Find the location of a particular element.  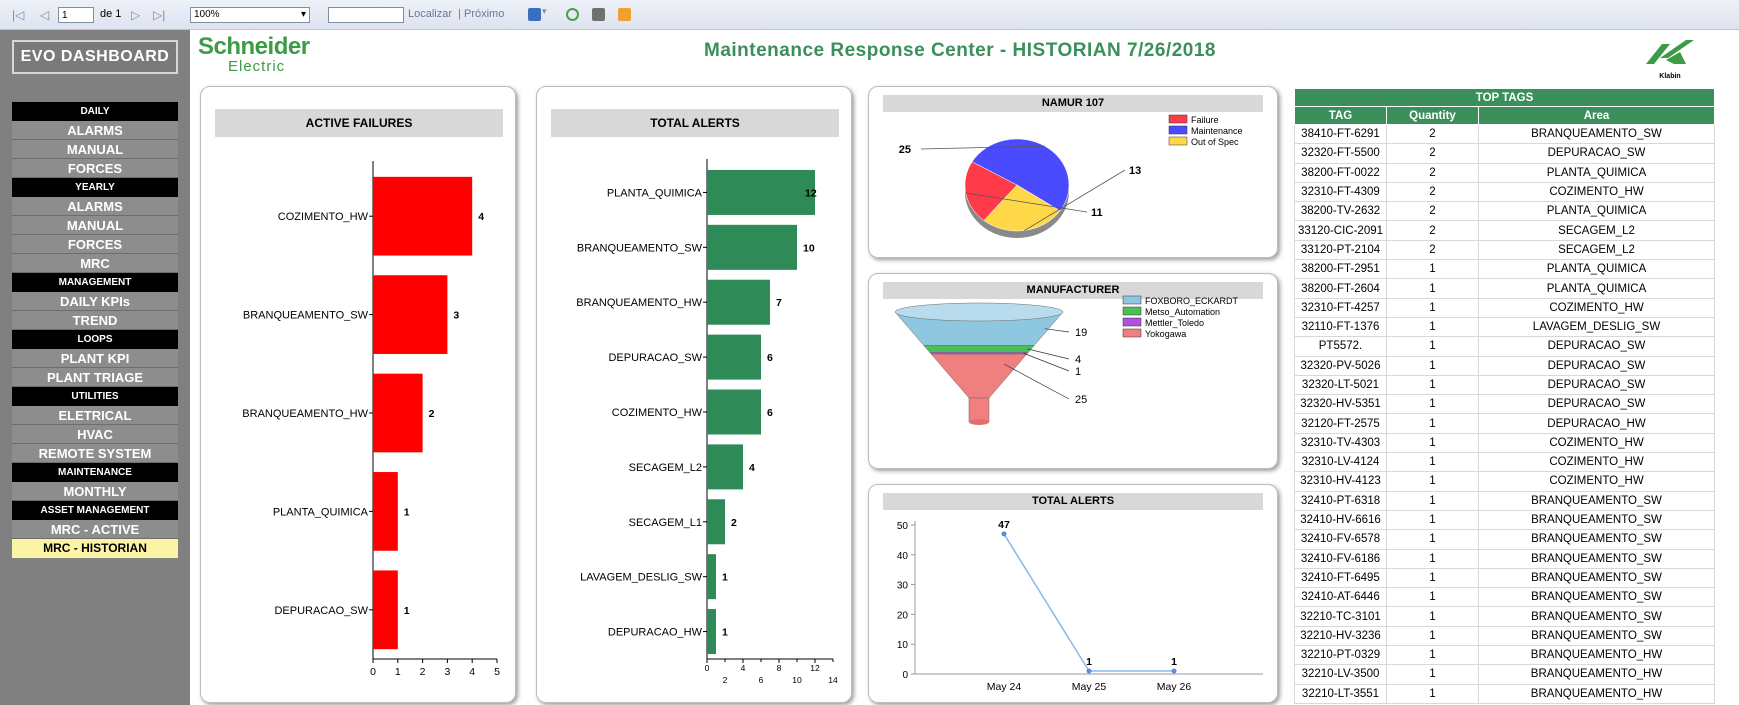

y-tick-label: 10 is located at coordinates (903, 645).